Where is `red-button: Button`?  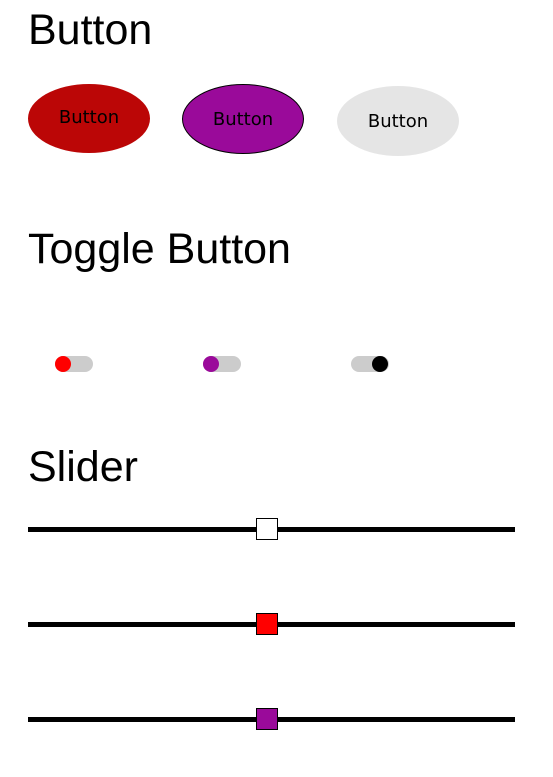
red-button: Button is located at coordinates (89, 118).